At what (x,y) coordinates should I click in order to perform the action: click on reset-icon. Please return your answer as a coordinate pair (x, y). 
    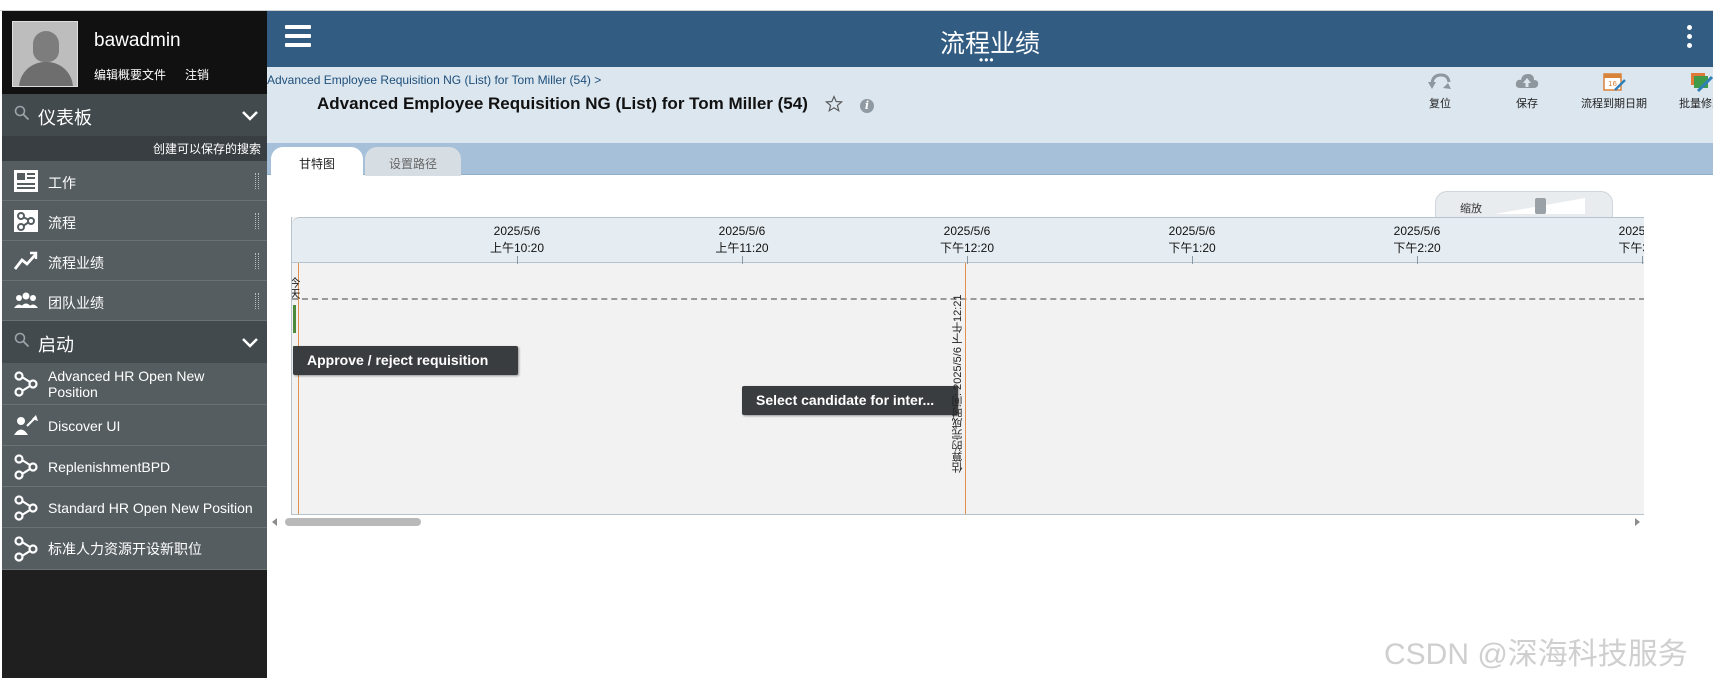
    Looking at the image, I should click on (1439, 81).